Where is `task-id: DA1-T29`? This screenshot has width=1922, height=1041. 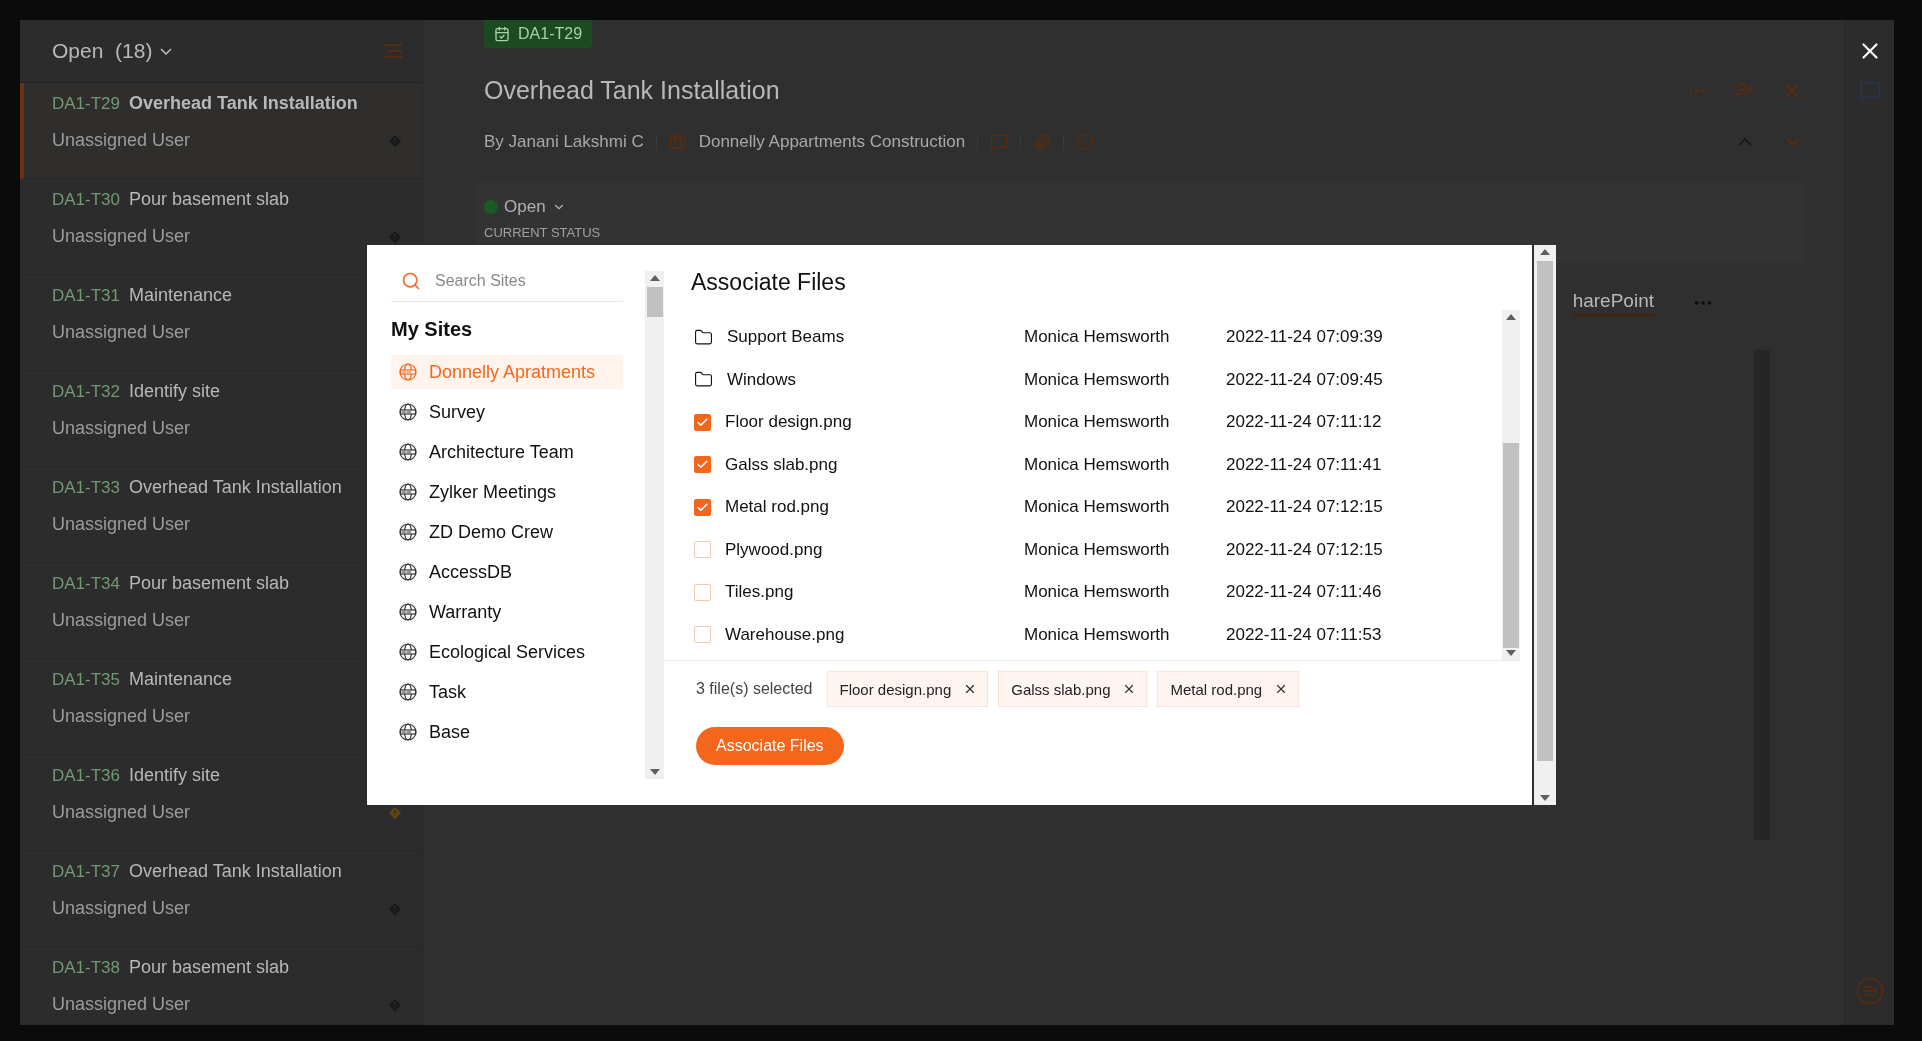 task-id: DA1-T29 is located at coordinates (86, 104).